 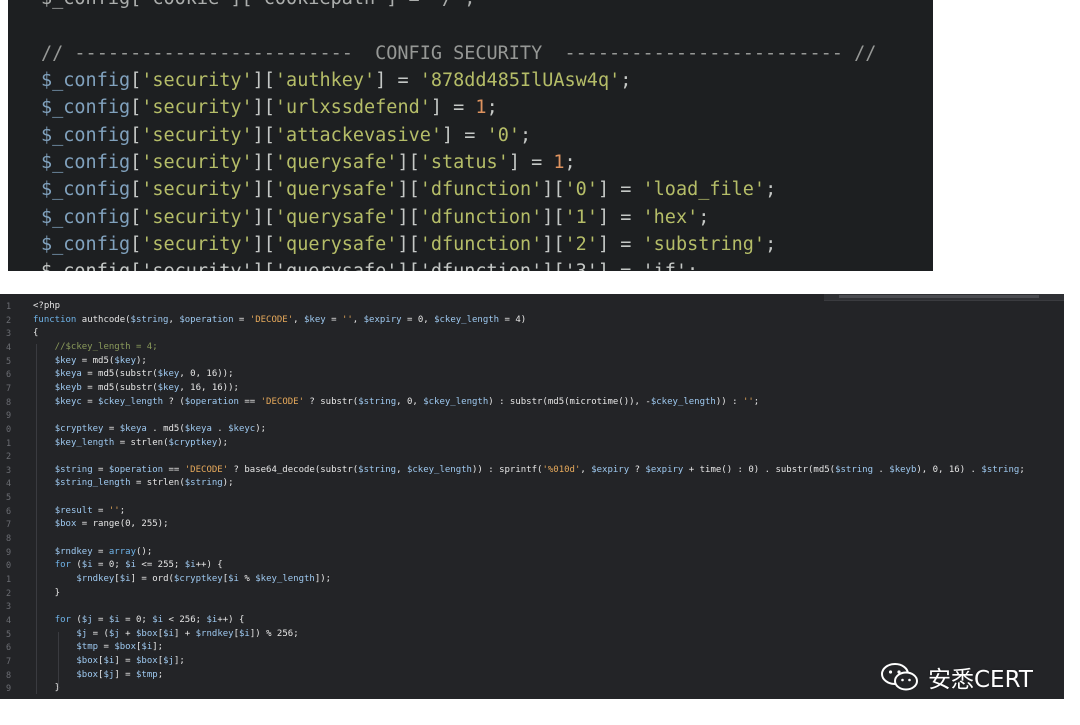 I want to click on code-line: {, so click(x=36, y=333).